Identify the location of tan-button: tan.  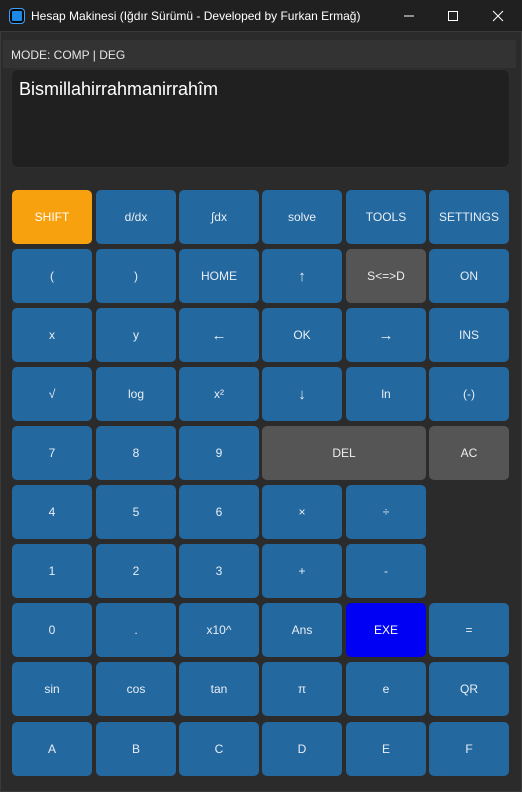
(219, 689).